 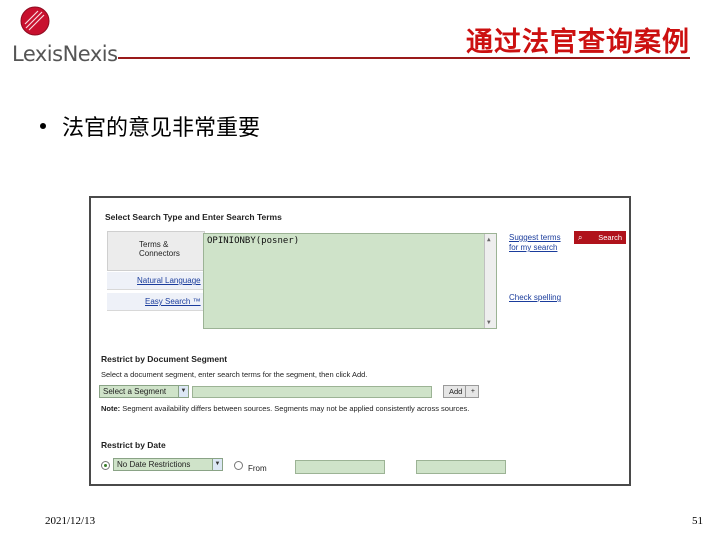 I want to click on scroll-up-icon: ▲, so click(x=489, y=239).